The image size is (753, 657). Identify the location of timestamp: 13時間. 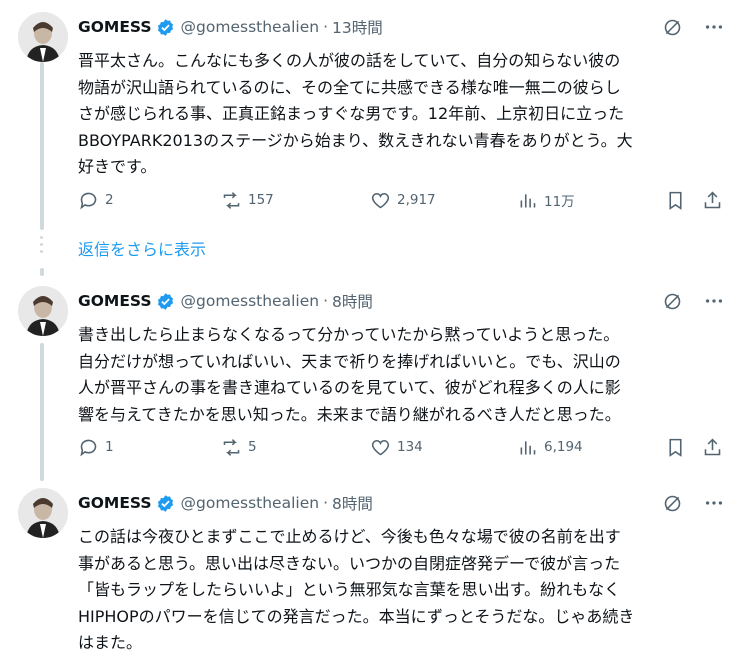
(357, 27).